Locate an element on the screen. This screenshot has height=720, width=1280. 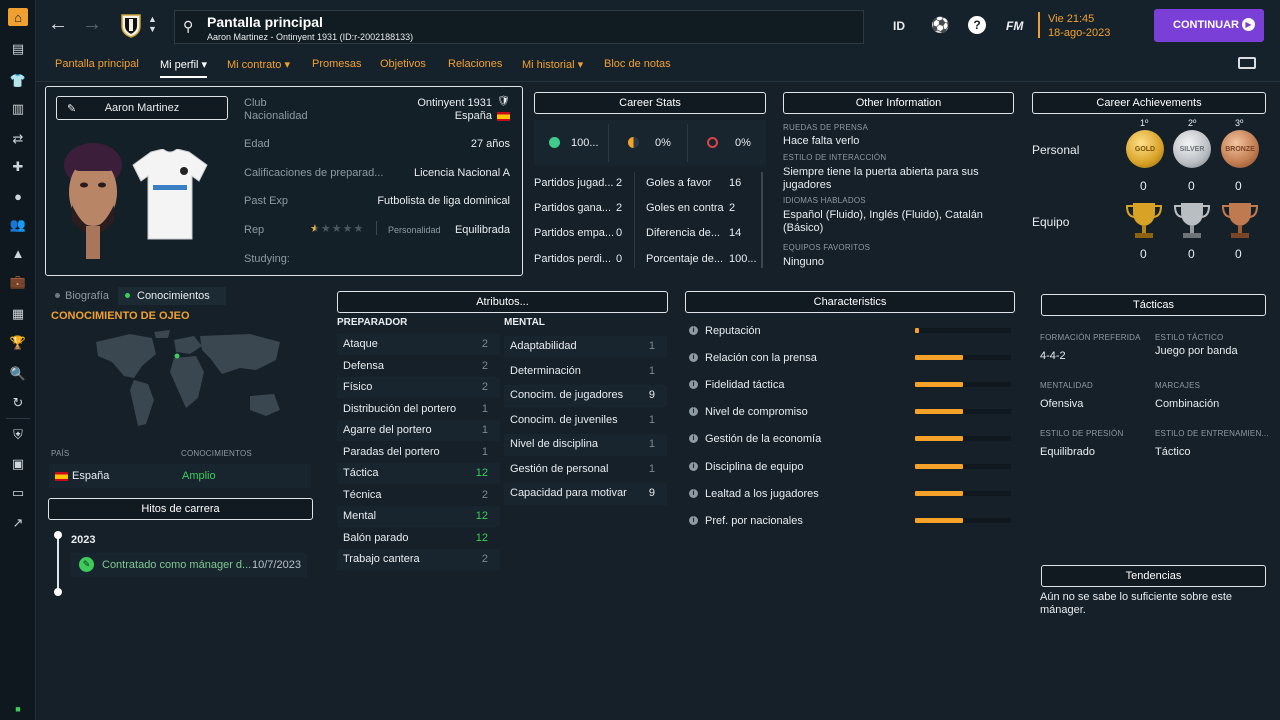
mental-attributes-heading: MENTAL is located at coordinates (524, 322).